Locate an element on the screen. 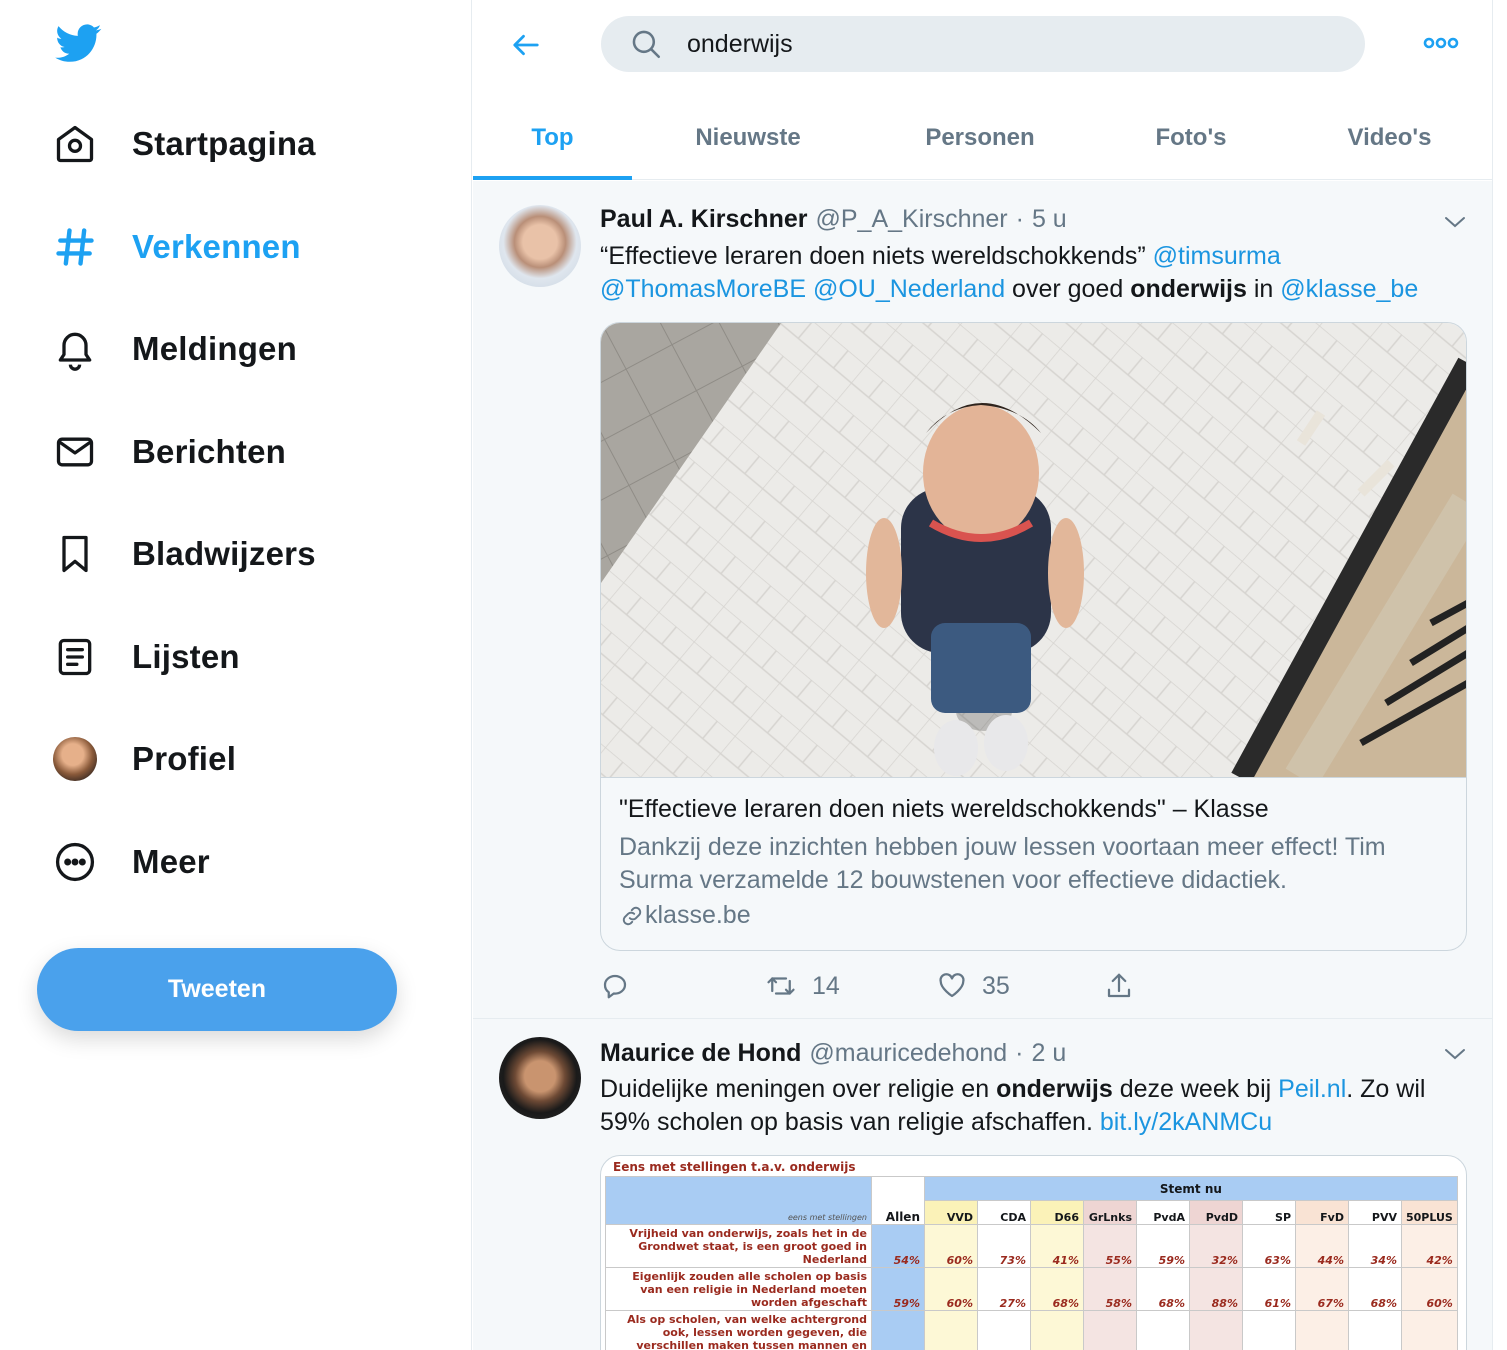 This screenshot has width=1507, height=1350. poll-value: 59% is located at coordinates (898, 1289).